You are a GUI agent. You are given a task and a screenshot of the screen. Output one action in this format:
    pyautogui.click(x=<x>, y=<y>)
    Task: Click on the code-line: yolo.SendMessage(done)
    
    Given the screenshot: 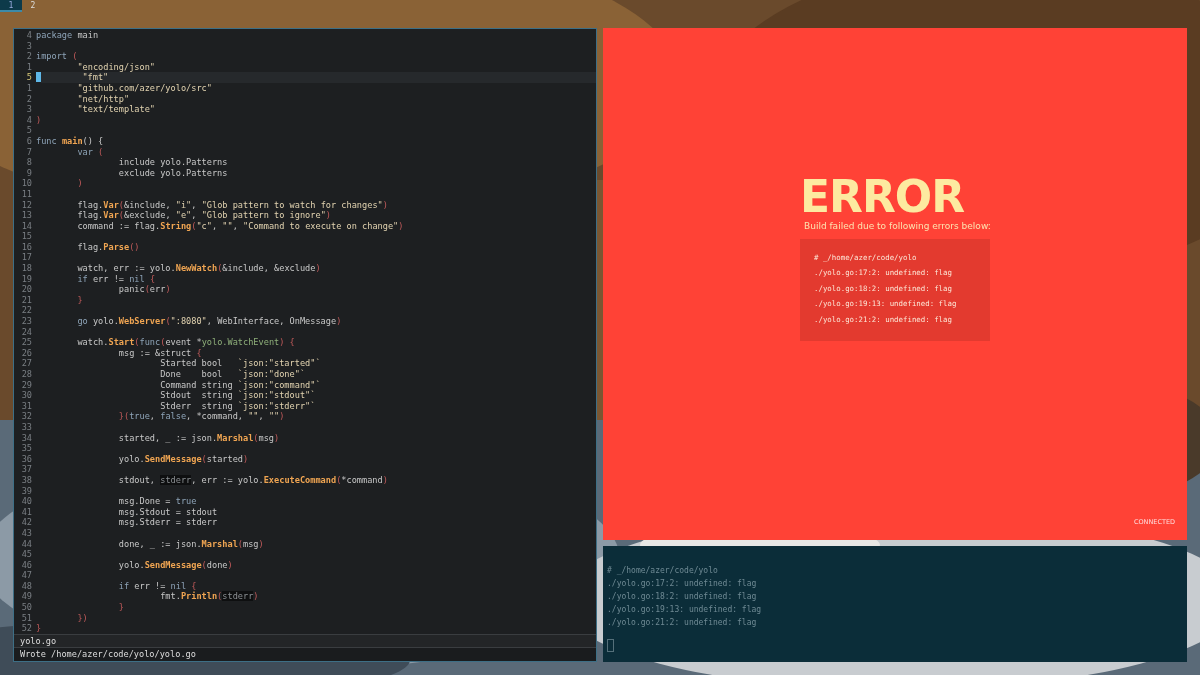 What is the action you would take?
    pyautogui.click(x=175, y=565)
    